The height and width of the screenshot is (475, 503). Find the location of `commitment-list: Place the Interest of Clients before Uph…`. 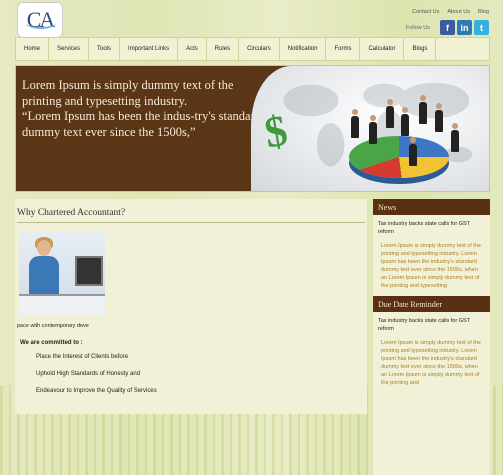

commitment-list: Place the Interest of Clients before Uph… is located at coordinates (96, 379).